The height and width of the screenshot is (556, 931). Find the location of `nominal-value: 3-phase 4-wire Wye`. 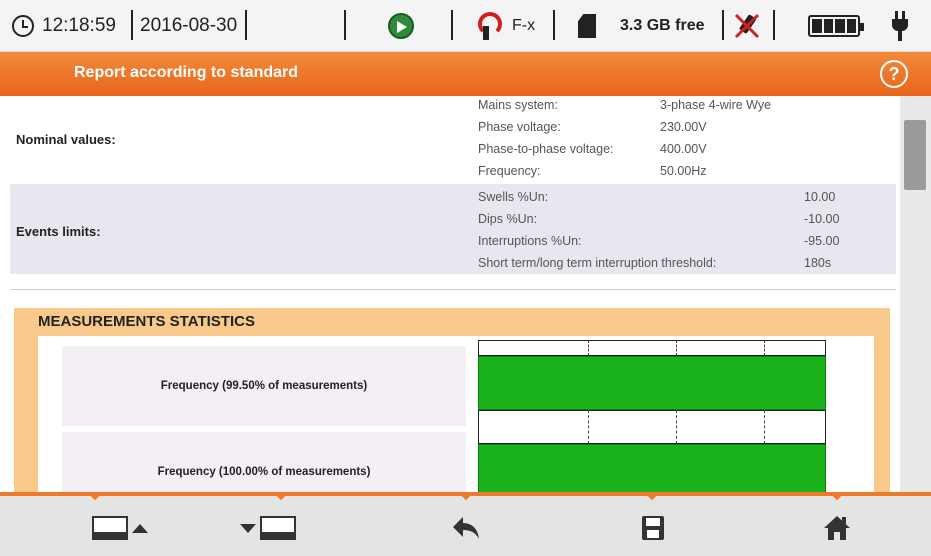

nominal-value: 3-phase 4-wire Wye is located at coordinates (716, 105).